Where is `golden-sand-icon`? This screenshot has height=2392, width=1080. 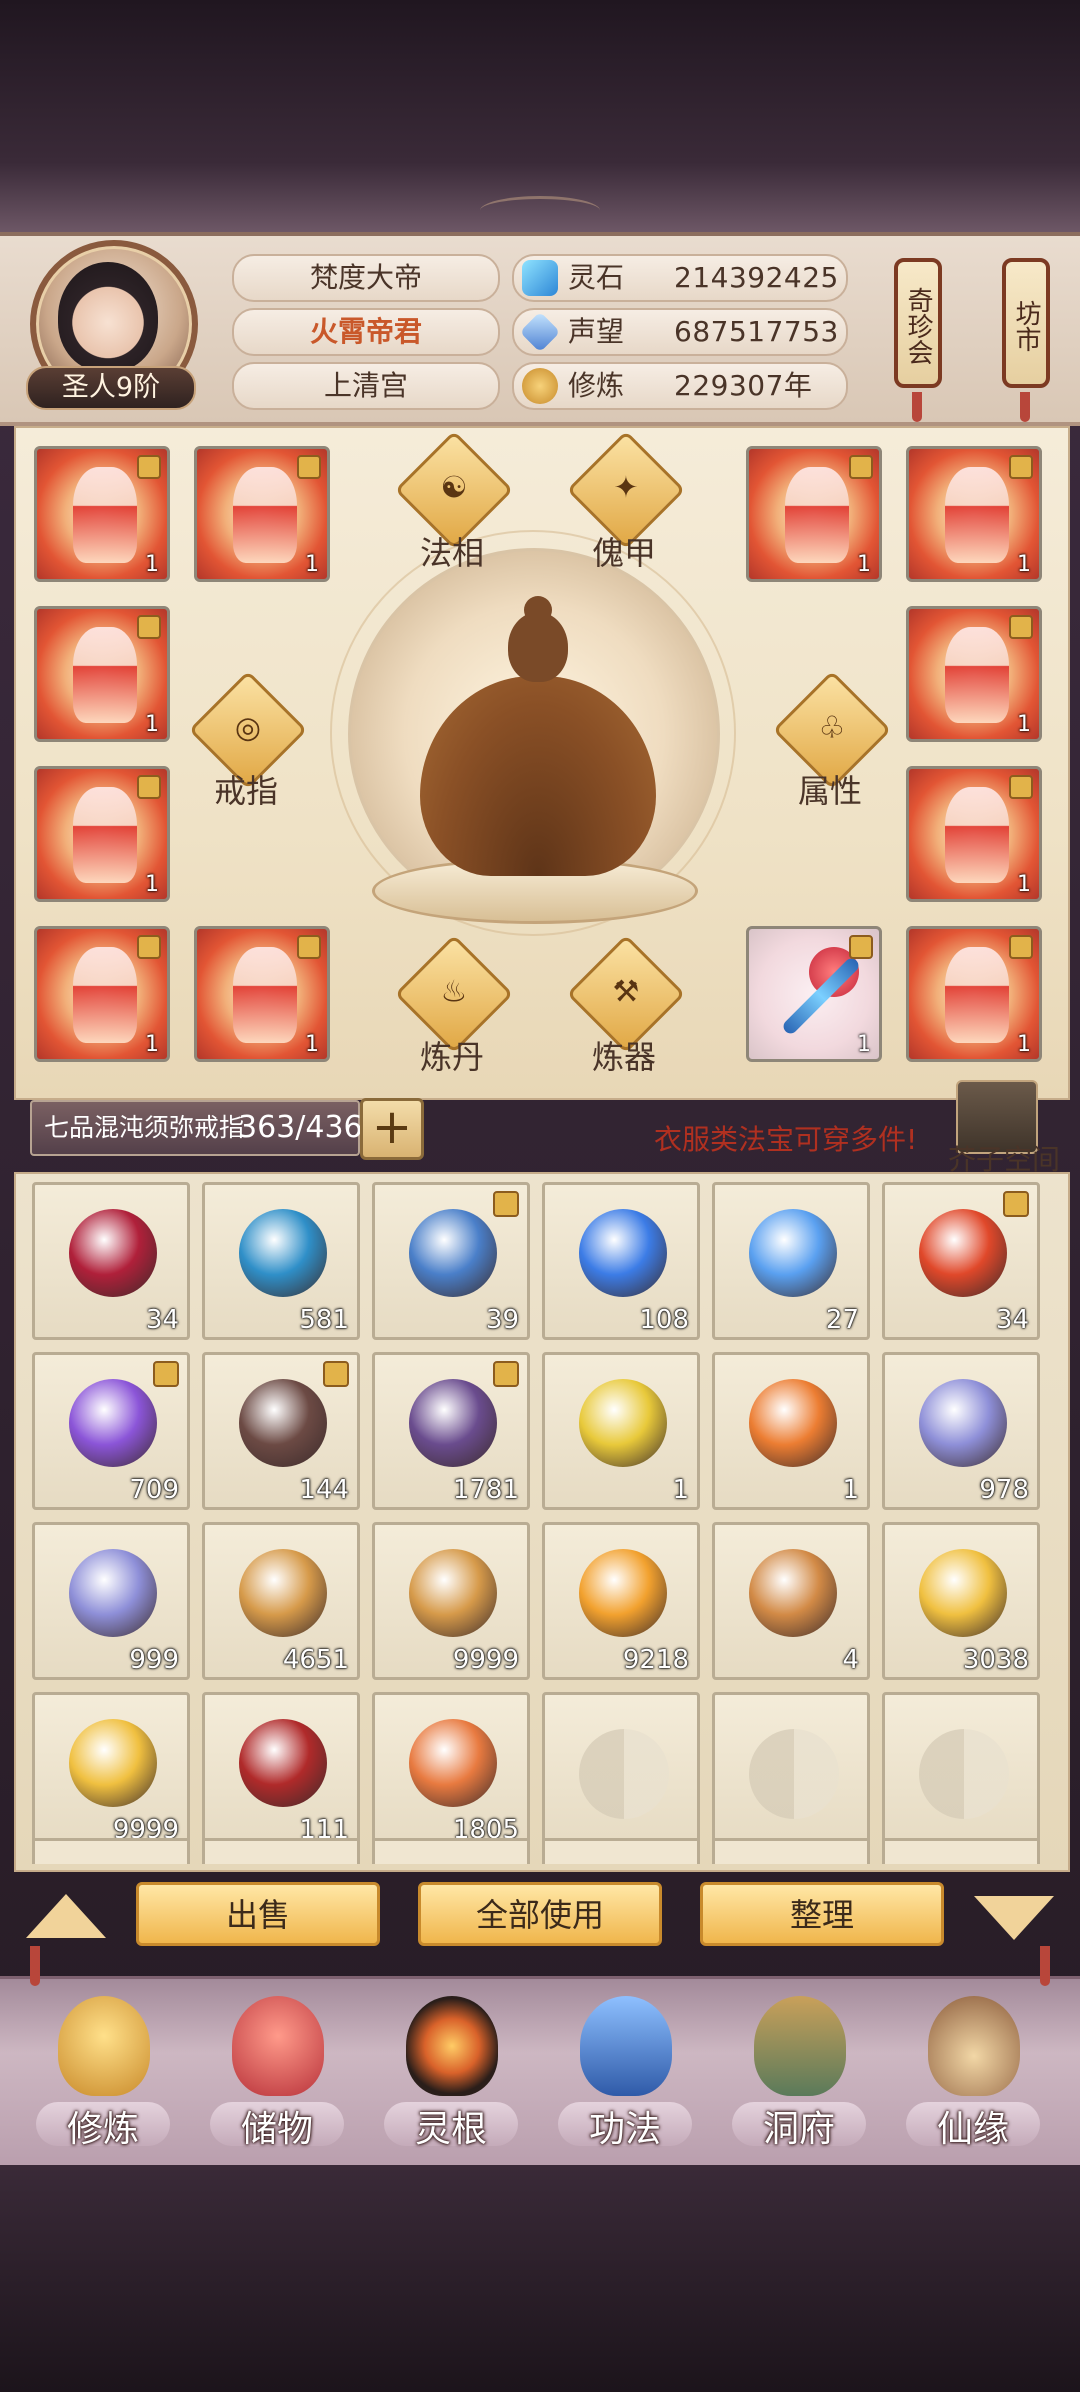 golden-sand-icon is located at coordinates (283, 1593).